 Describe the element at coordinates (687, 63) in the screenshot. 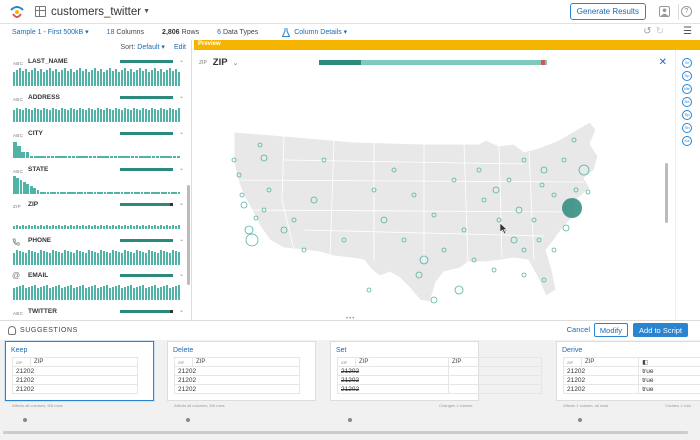

I see `rail-tool-icon: Sr` at that location.